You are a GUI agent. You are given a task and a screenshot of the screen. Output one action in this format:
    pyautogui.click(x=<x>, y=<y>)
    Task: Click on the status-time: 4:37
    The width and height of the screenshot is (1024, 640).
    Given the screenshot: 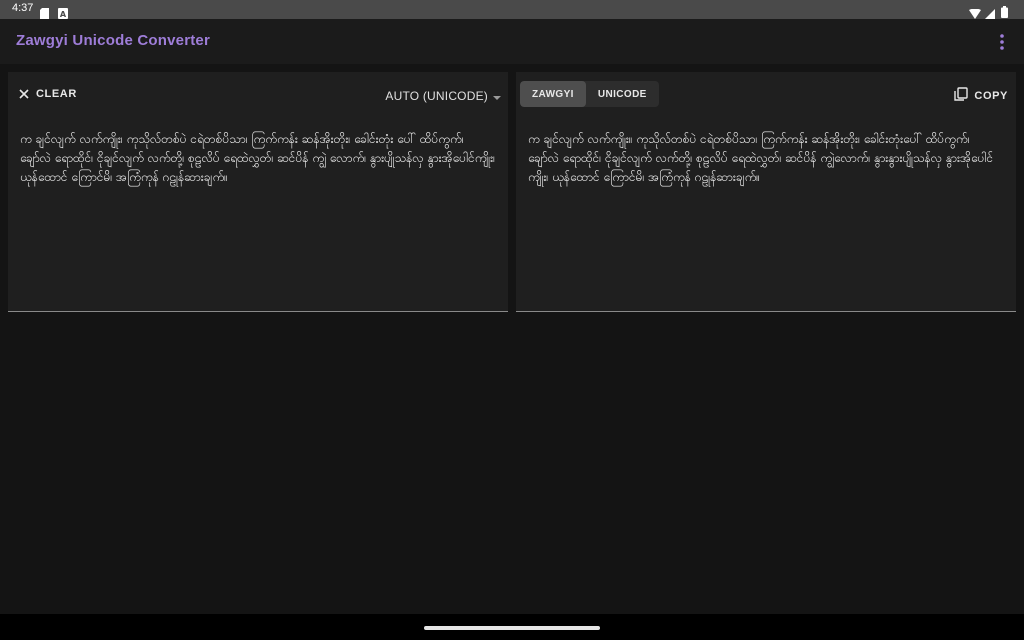 What is the action you would take?
    pyautogui.click(x=23, y=8)
    